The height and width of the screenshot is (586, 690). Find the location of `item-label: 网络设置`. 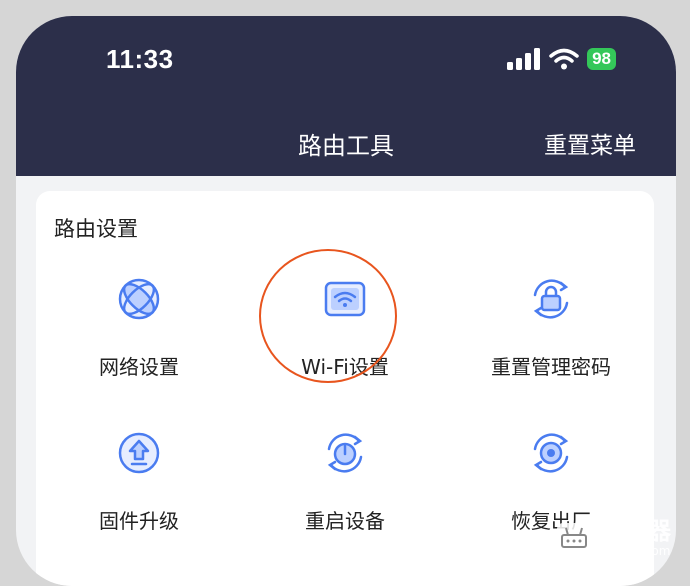

item-label: 网络设置 is located at coordinates (139, 367).